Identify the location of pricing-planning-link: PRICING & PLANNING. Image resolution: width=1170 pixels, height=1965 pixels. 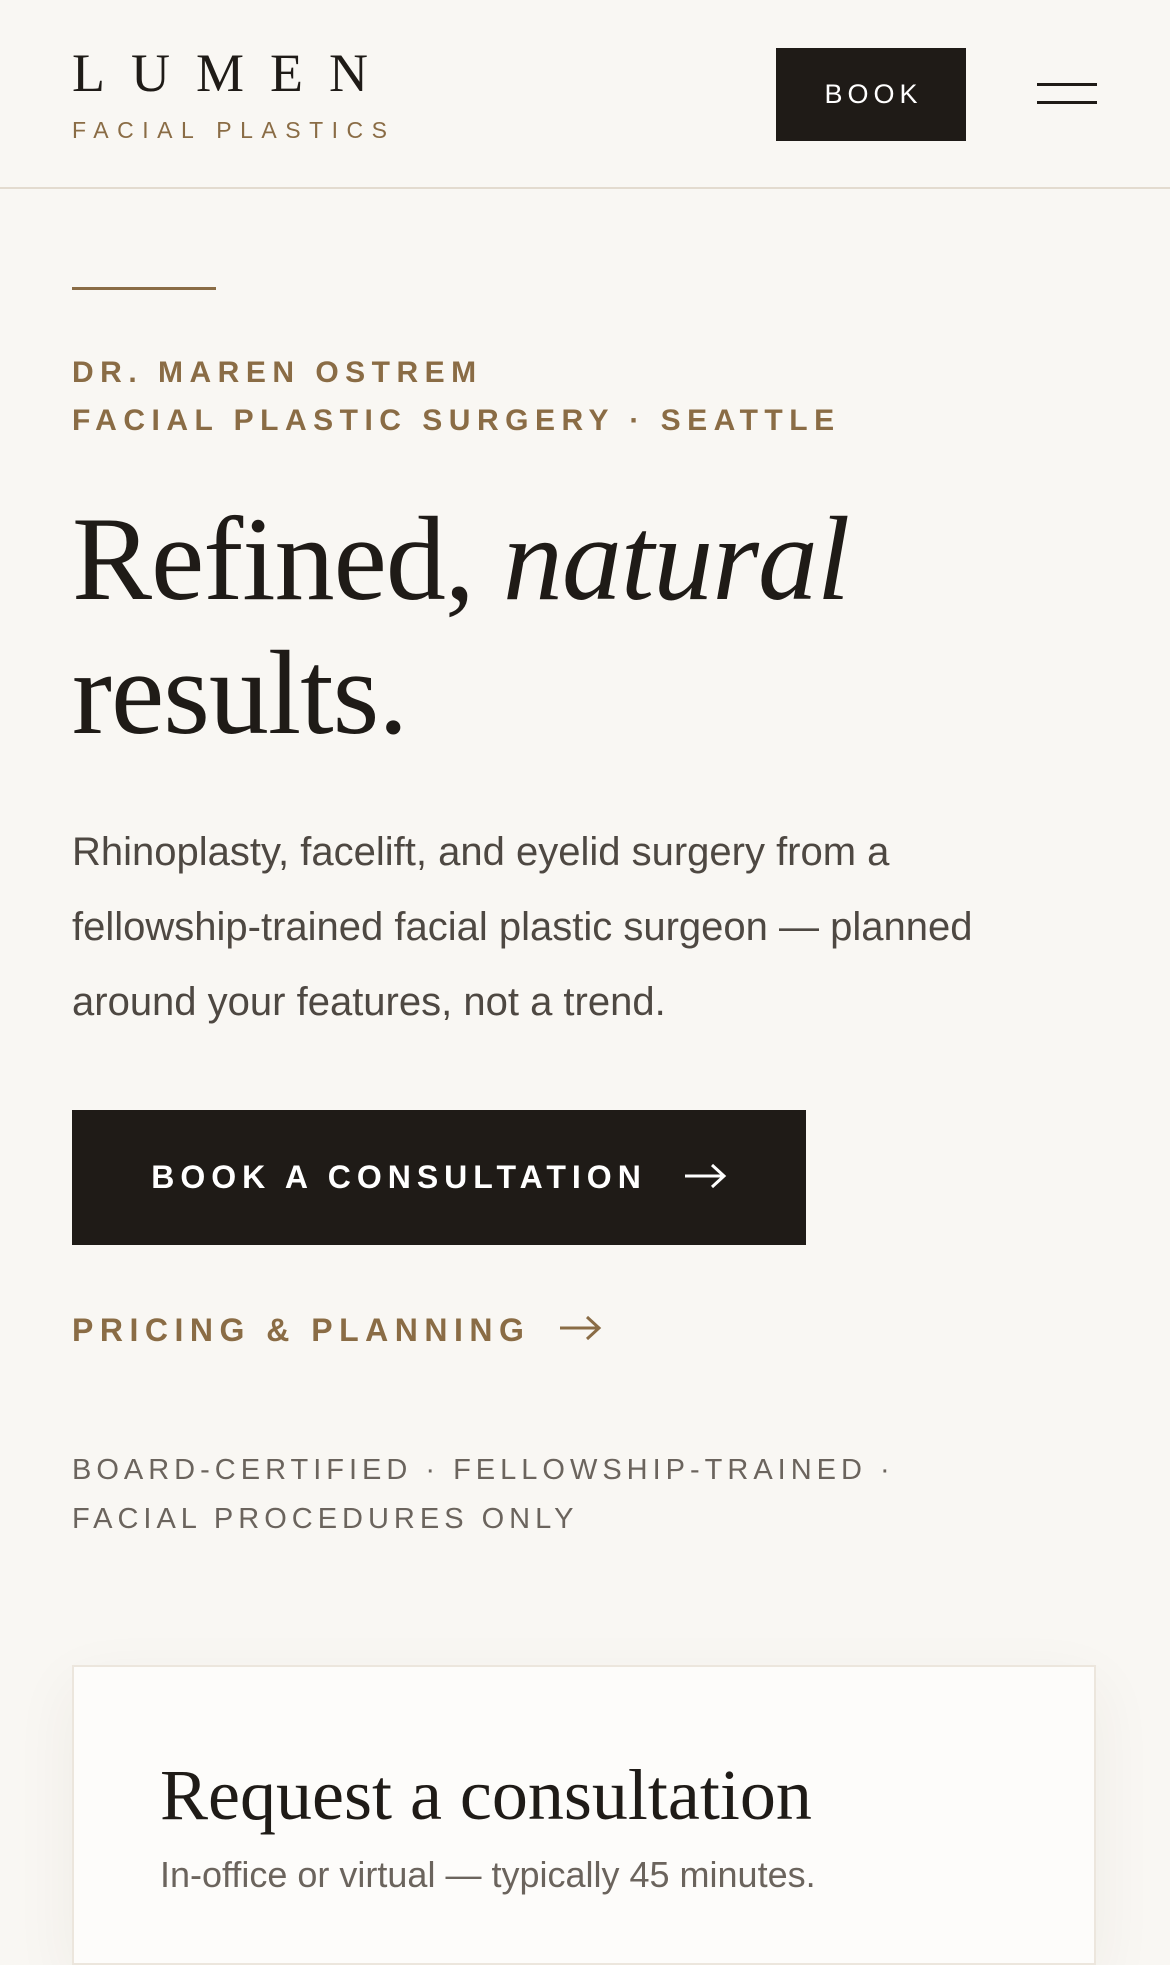
(337, 1330).